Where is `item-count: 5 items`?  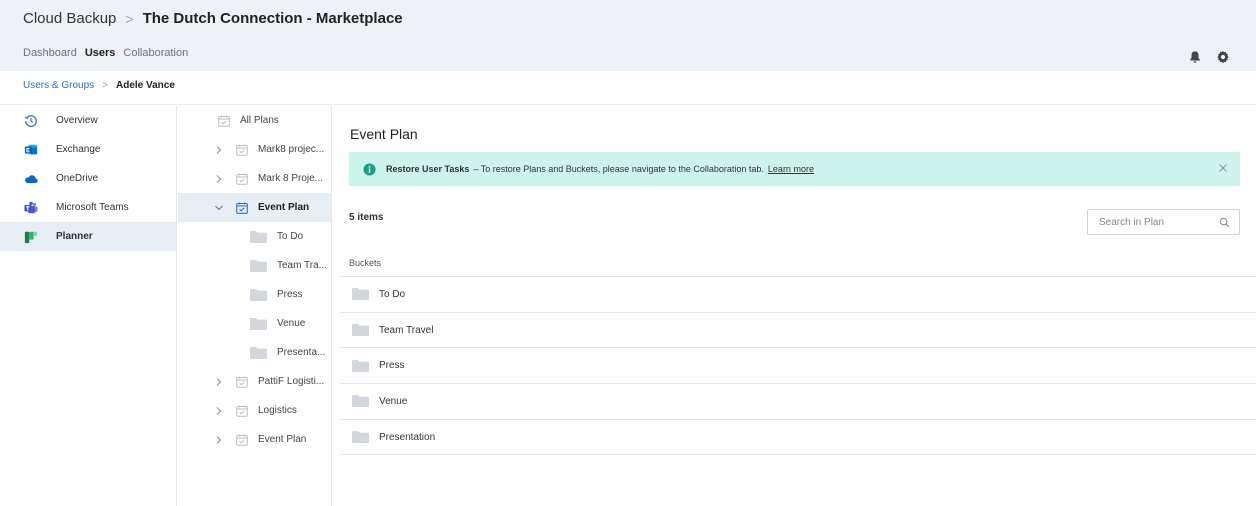
item-count: 5 items is located at coordinates (366, 217).